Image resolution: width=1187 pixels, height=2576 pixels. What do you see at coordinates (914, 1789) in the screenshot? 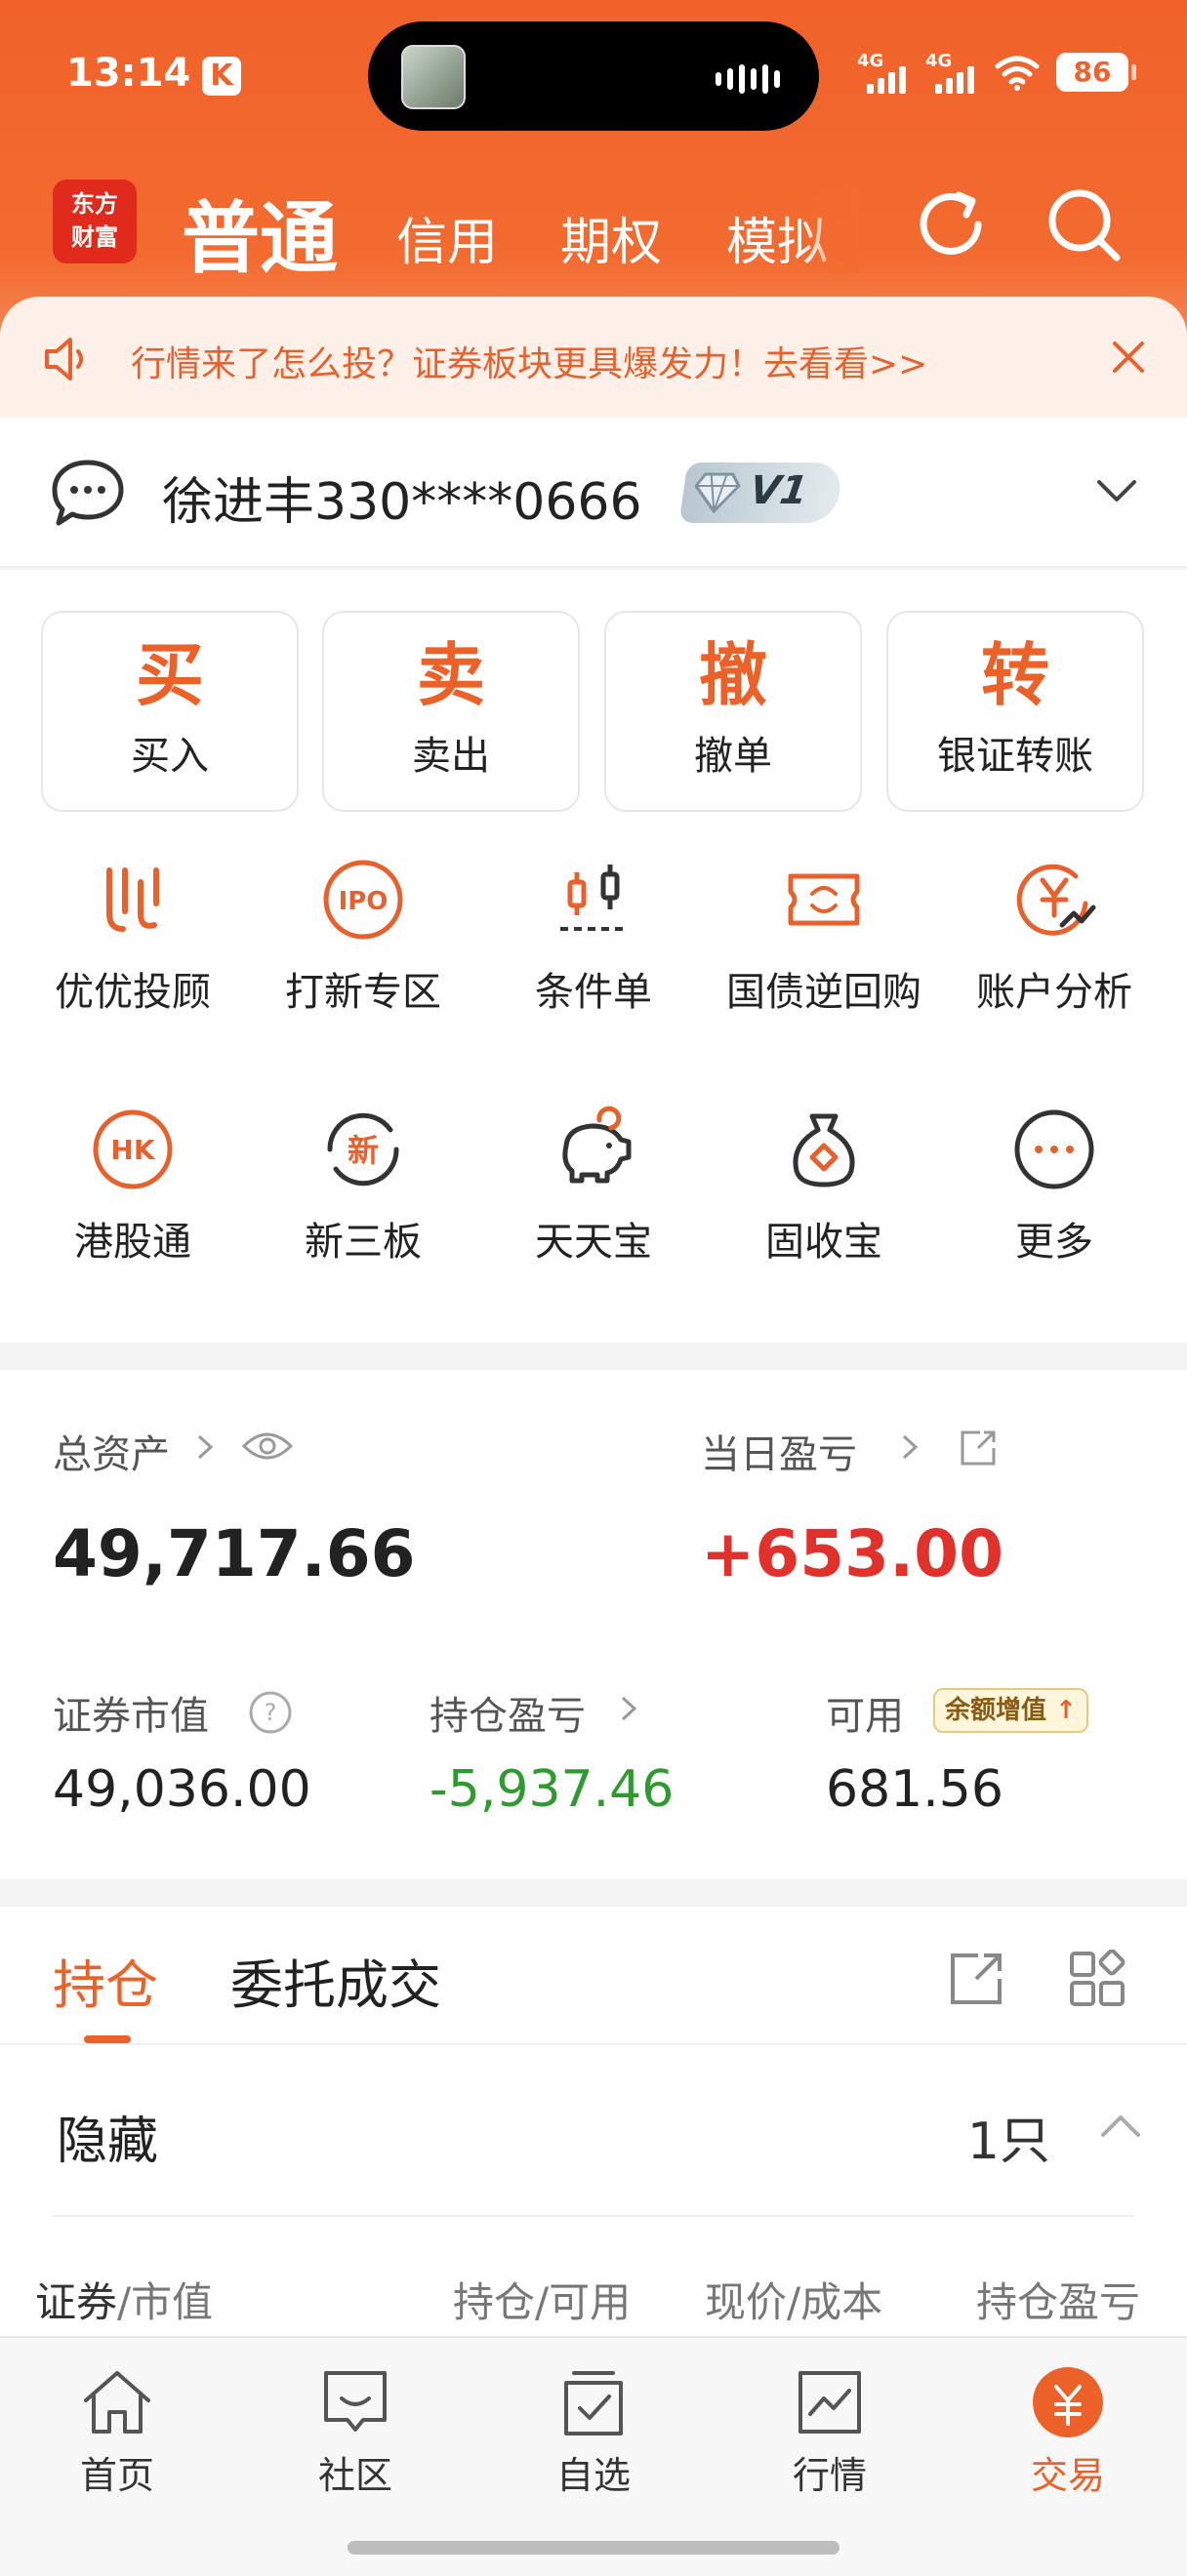
I see `available-value: 681.56` at bounding box center [914, 1789].